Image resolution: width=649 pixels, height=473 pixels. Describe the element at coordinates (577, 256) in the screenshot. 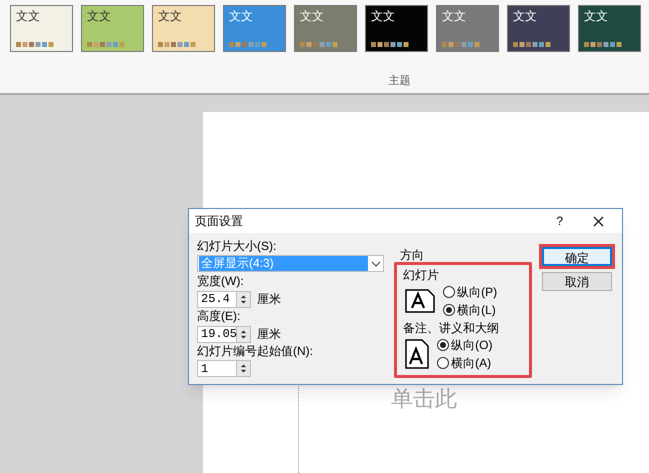

I see `dialog-button: 确定` at that location.